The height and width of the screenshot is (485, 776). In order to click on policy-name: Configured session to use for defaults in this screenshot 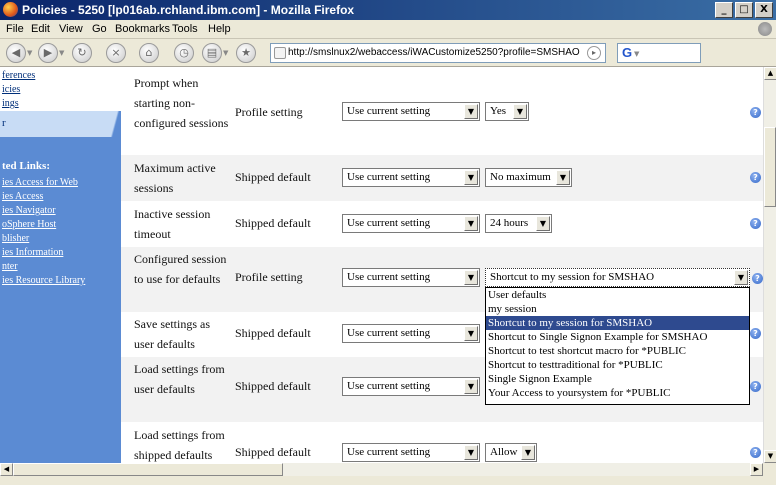, I will do `click(180, 269)`.